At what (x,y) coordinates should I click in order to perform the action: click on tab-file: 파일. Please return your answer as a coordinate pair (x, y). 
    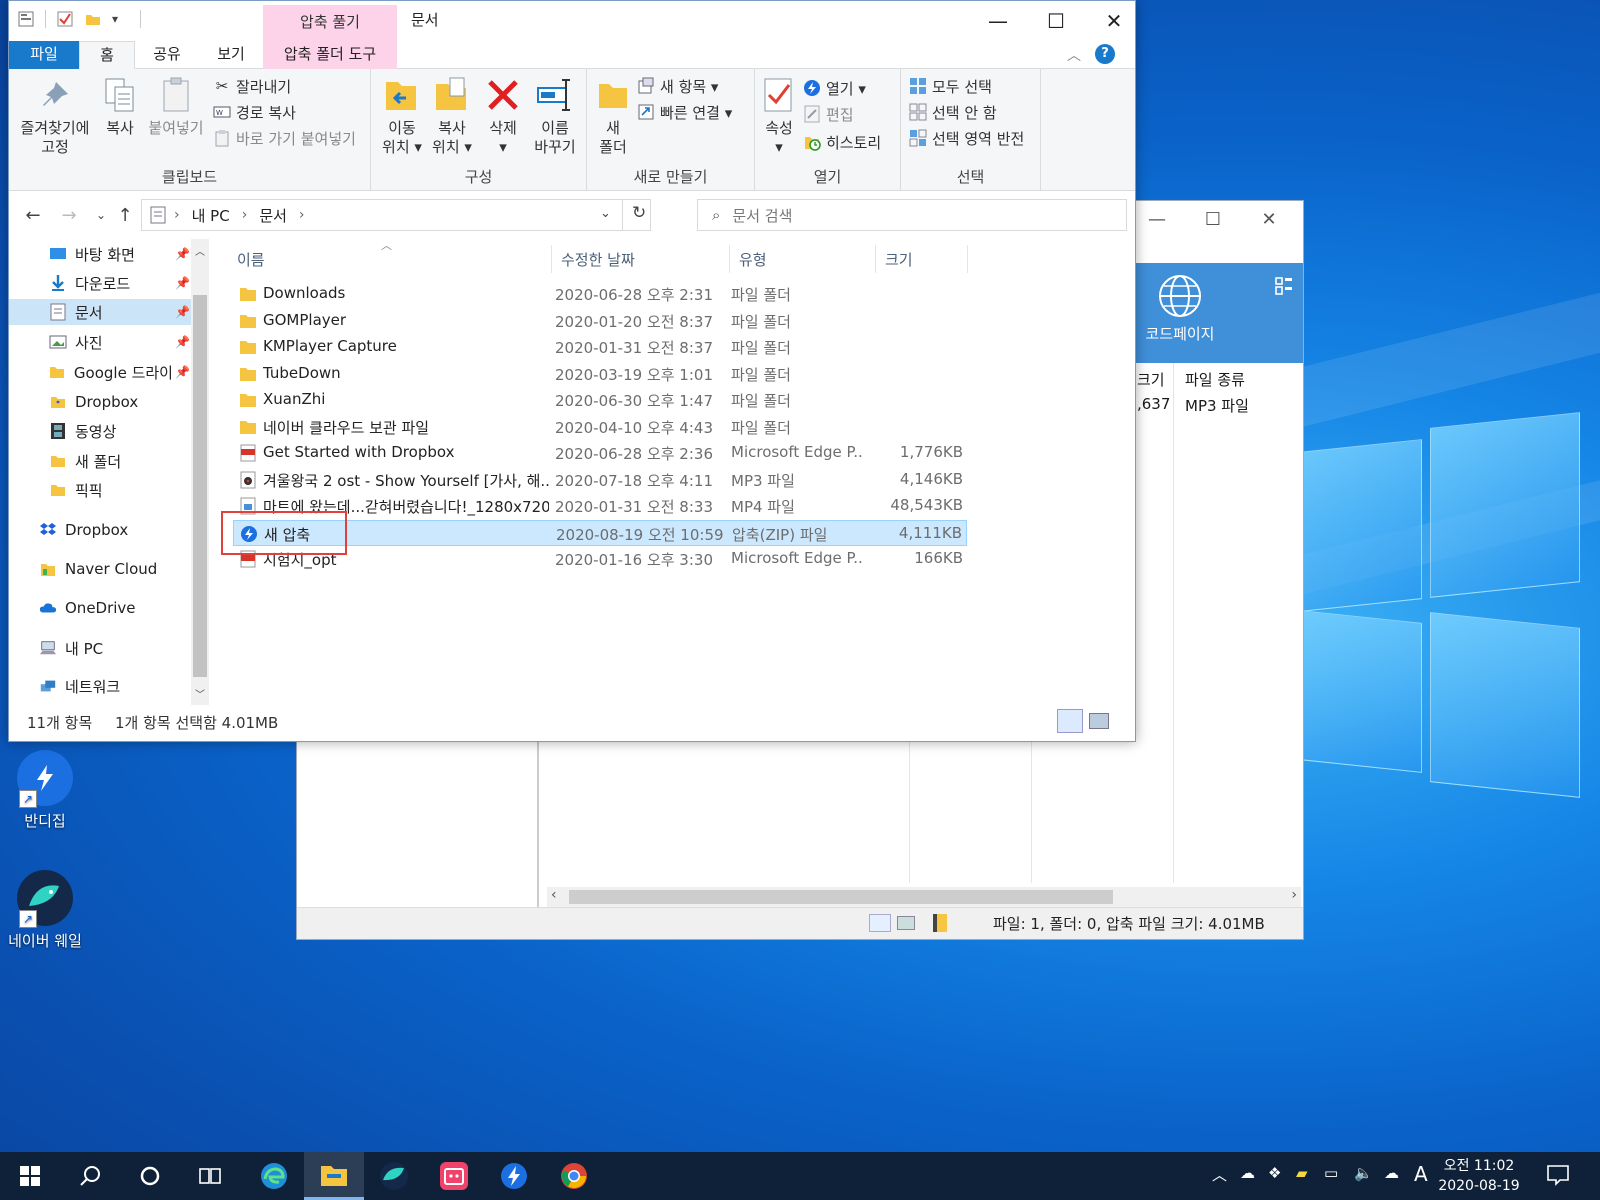
    Looking at the image, I should click on (44, 55).